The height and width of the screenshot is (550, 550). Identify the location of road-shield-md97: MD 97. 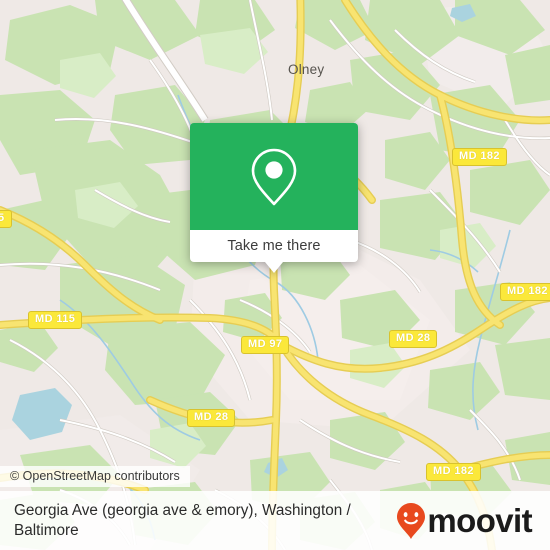
(265, 345).